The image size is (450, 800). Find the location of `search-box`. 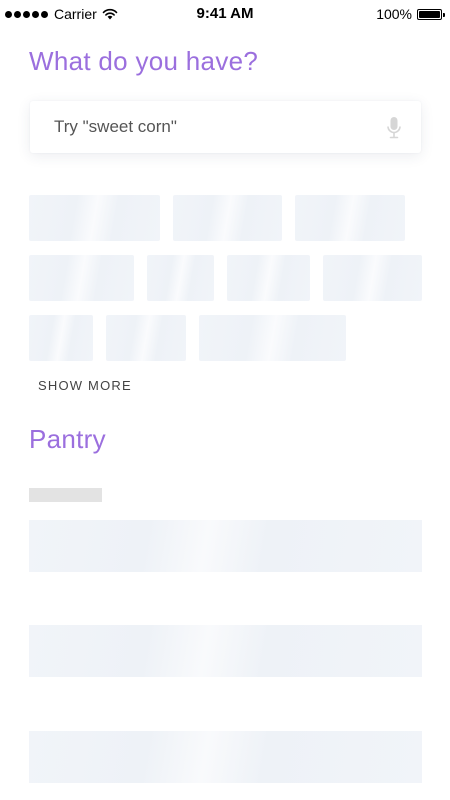

search-box is located at coordinates (225, 127).